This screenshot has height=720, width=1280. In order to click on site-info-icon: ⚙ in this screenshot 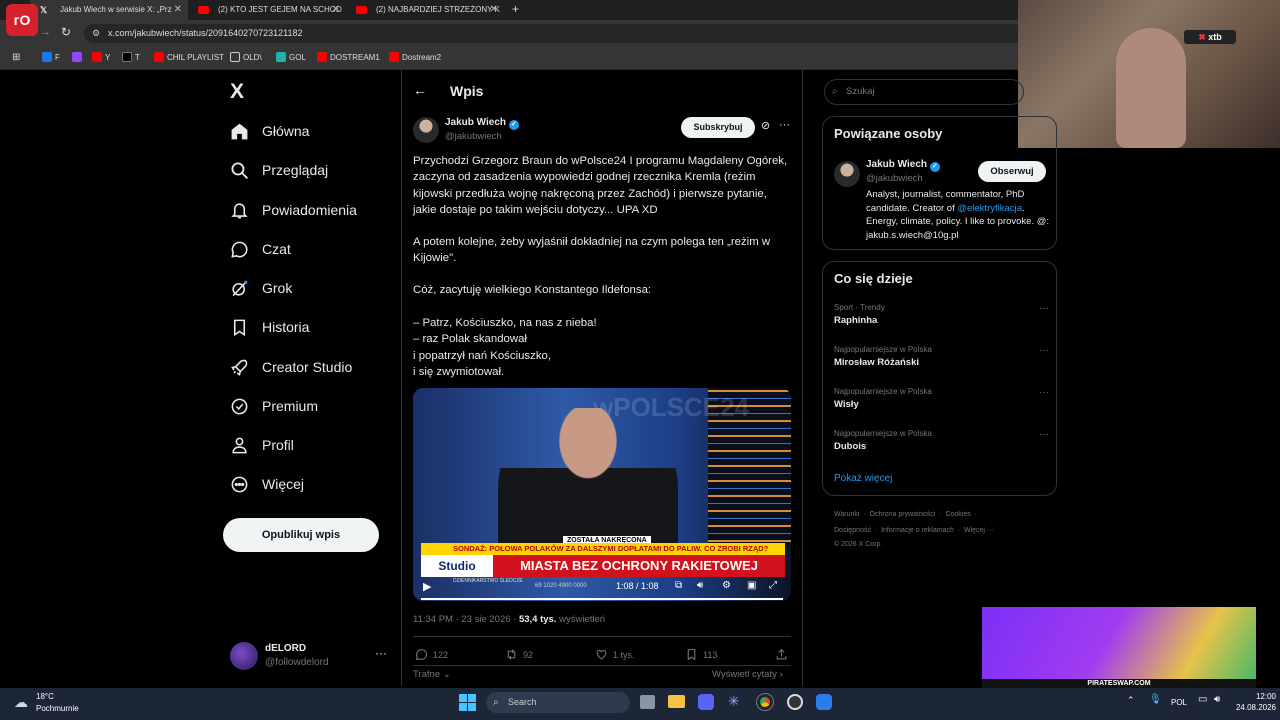, I will do `click(96, 33)`.